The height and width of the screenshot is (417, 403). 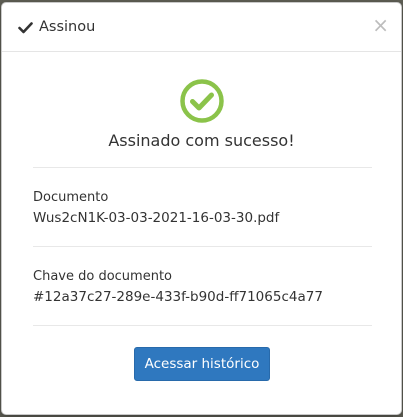 What do you see at coordinates (25, 27) in the screenshot?
I see `check-icon` at bounding box center [25, 27].